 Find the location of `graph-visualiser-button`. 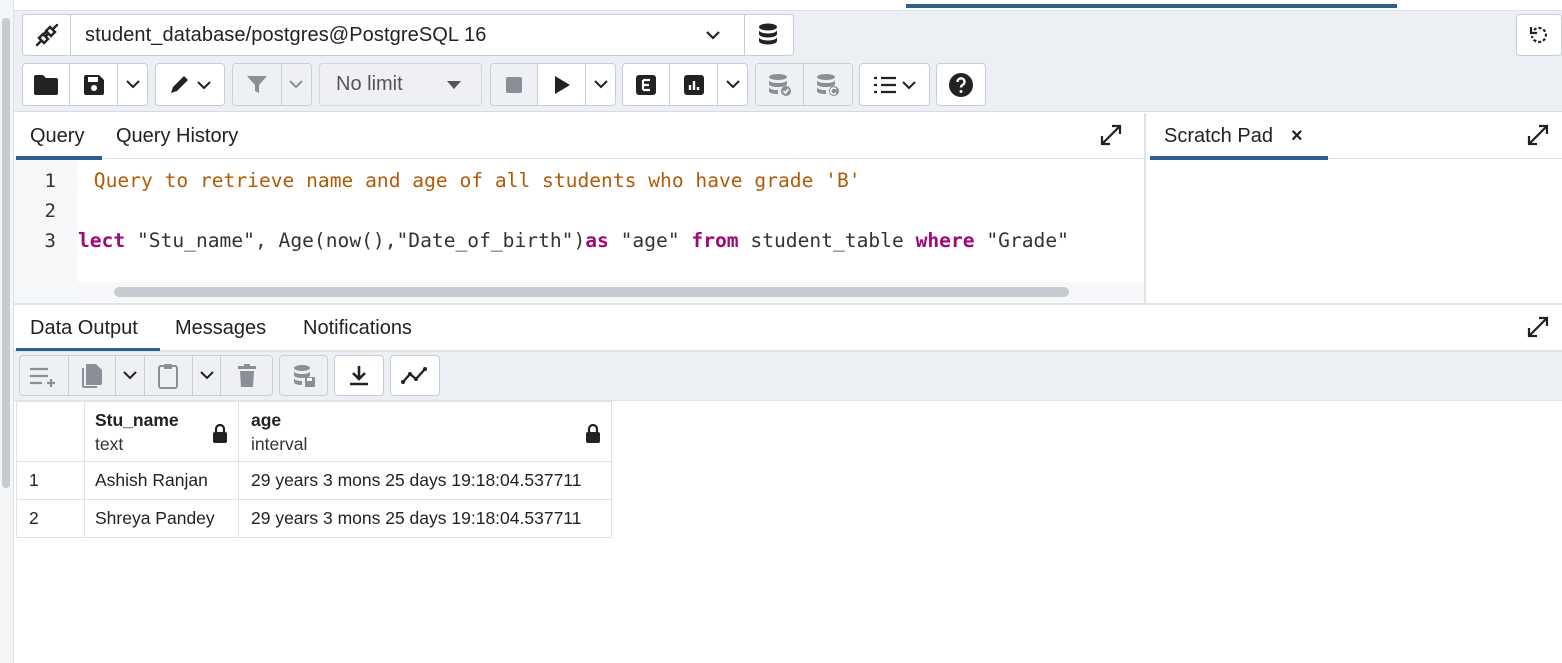

graph-visualiser-button is located at coordinates (415, 375).